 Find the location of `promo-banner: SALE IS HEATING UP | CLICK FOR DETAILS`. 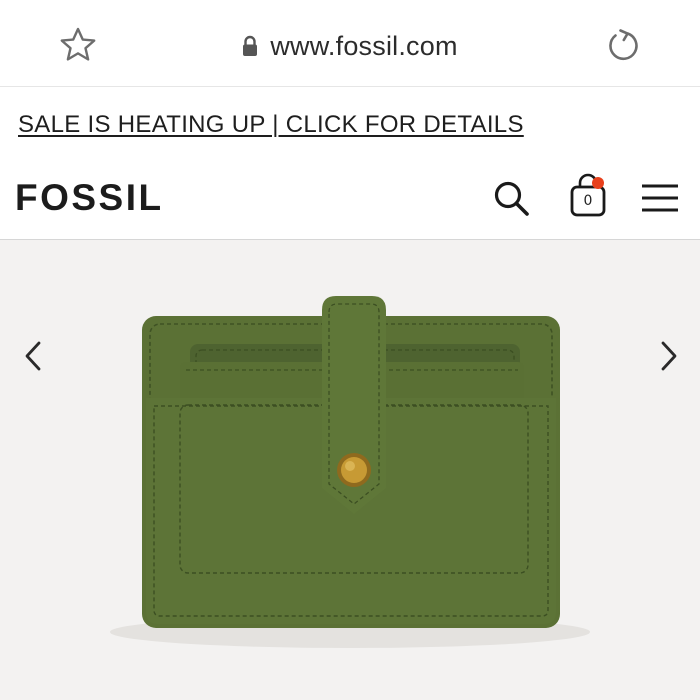

promo-banner: SALE IS HEATING UP | CLICK FOR DETAILS is located at coordinates (350, 120).